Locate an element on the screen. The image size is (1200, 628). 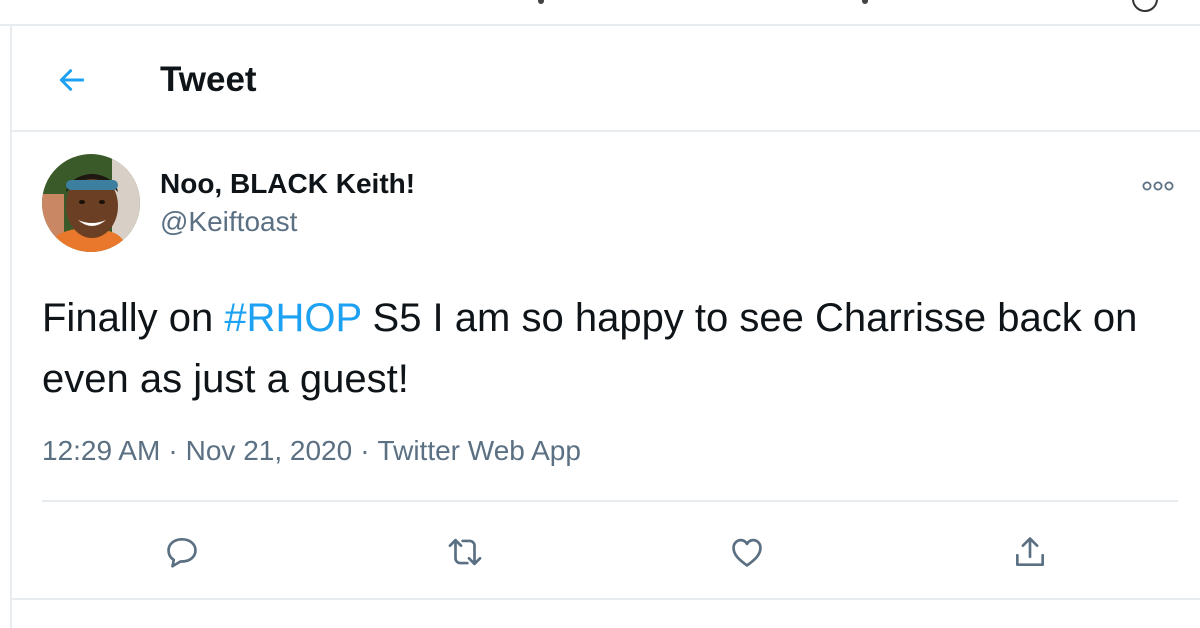
author-handle: @Keiftoast is located at coordinates (228, 222).